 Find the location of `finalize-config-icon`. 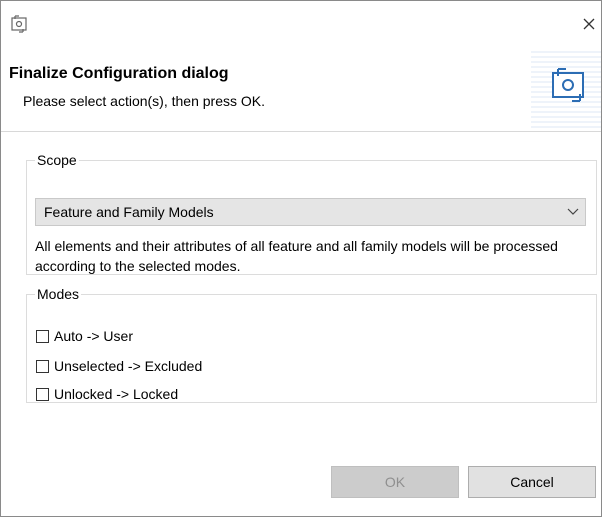

finalize-config-icon is located at coordinates (19, 24).